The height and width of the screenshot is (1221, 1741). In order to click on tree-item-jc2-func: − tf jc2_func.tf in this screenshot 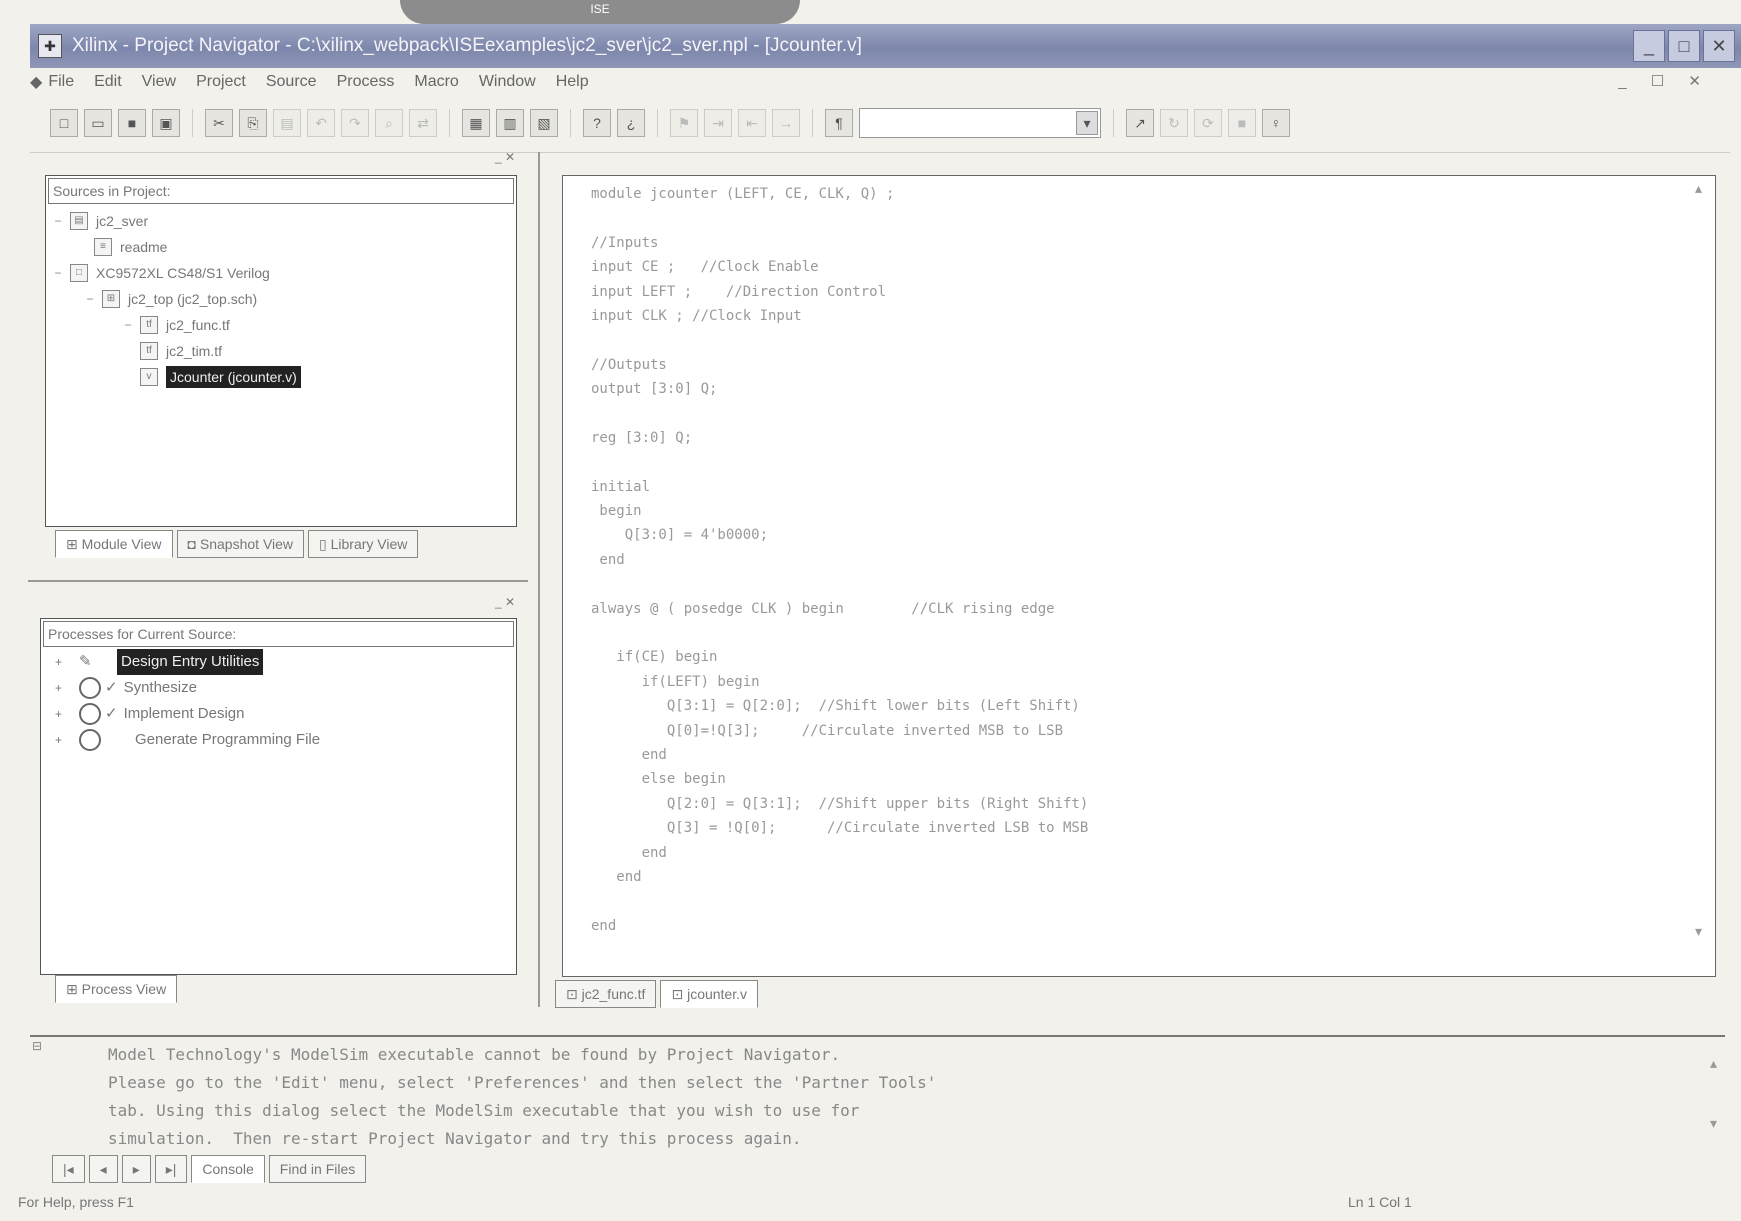, I will do `click(176, 325)`.